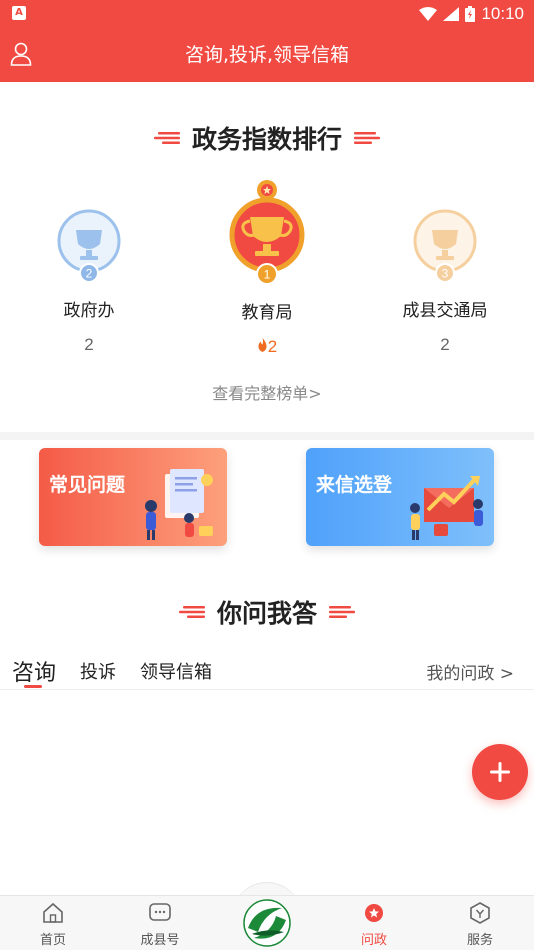 The height and width of the screenshot is (950, 534). What do you see at coordinates (480, 925) in the screenshot?
I see `nav-item-service: 服务` at bounding box center [480, 925].